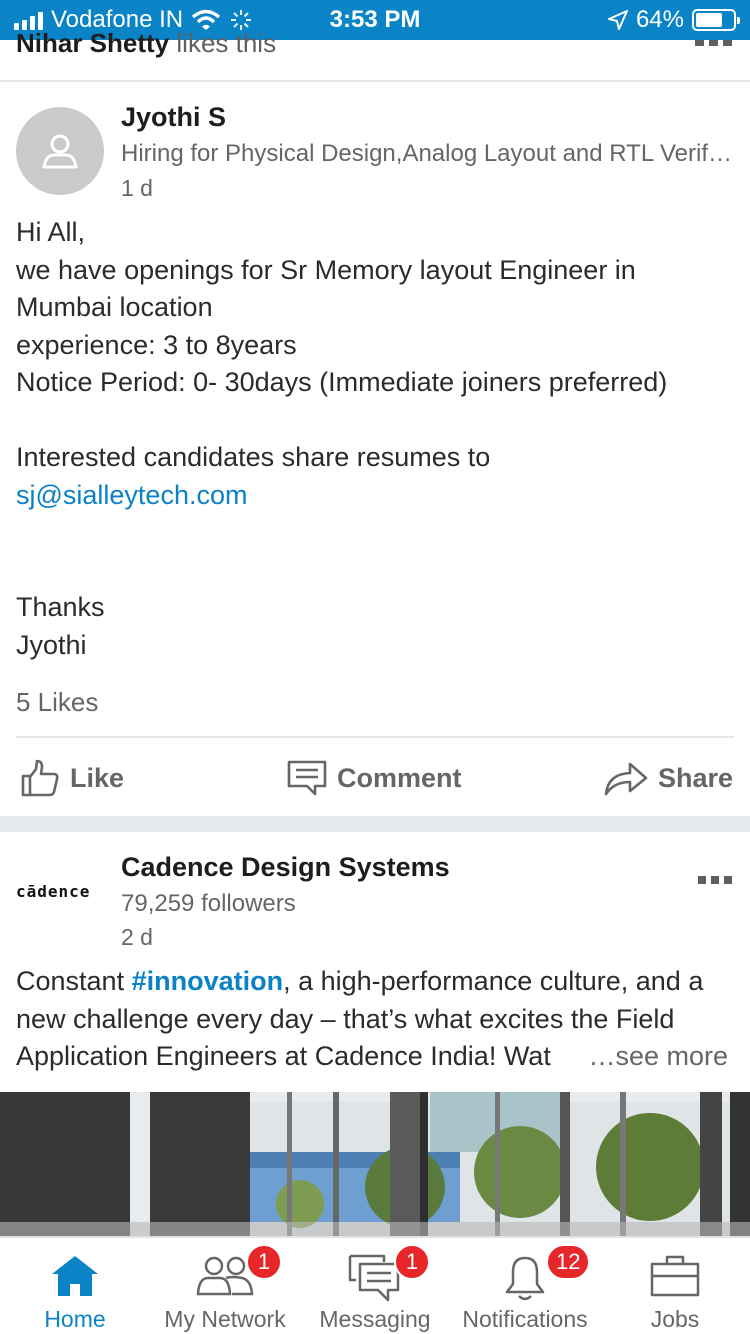 This screenshot has width=750, height=1334. What do you see at coordinates (568, 1262) in the screenshot?
I see `notifications-badge: 12` at bounding box center [568, 1262].